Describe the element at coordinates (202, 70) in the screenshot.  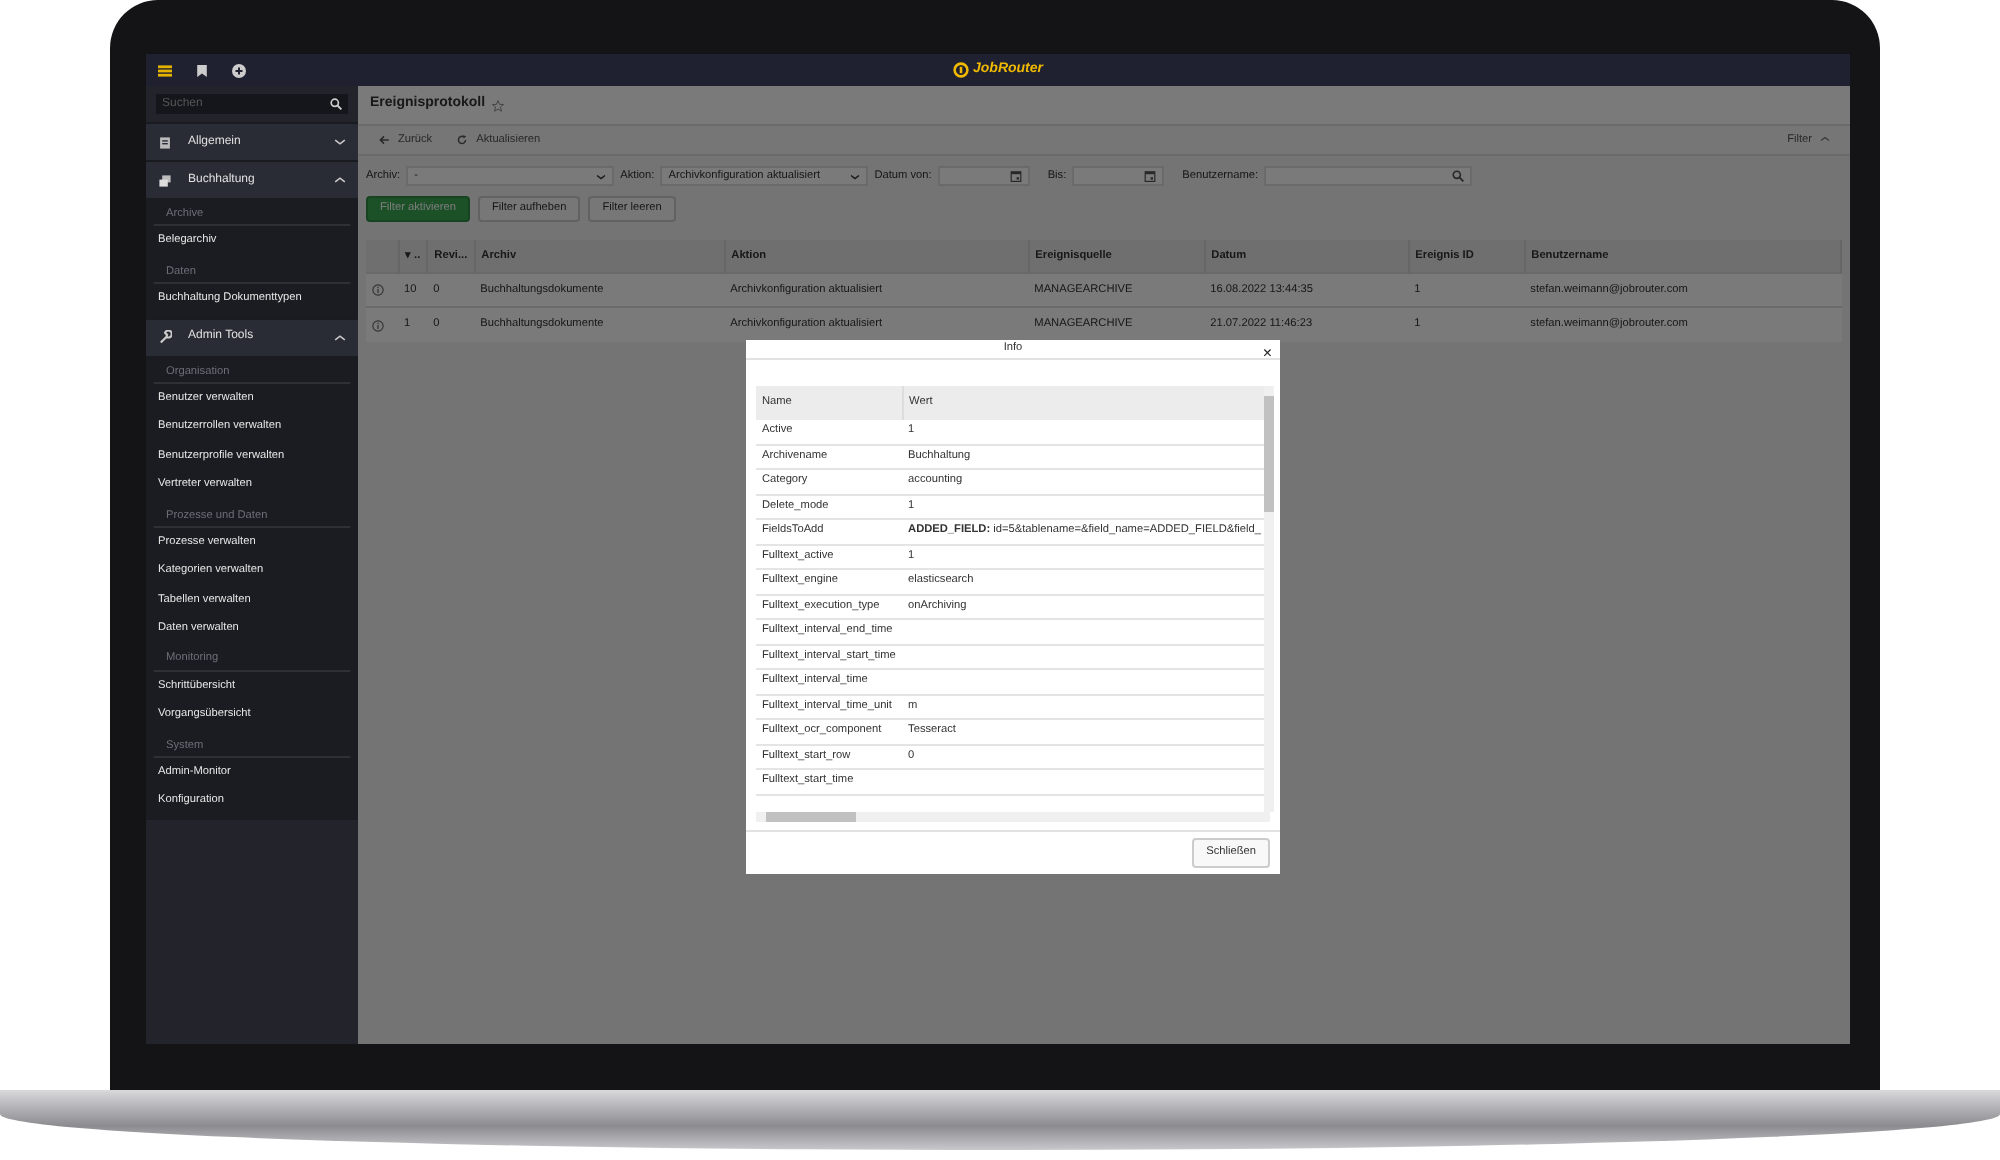
I see `bookmark-icon` at that location.